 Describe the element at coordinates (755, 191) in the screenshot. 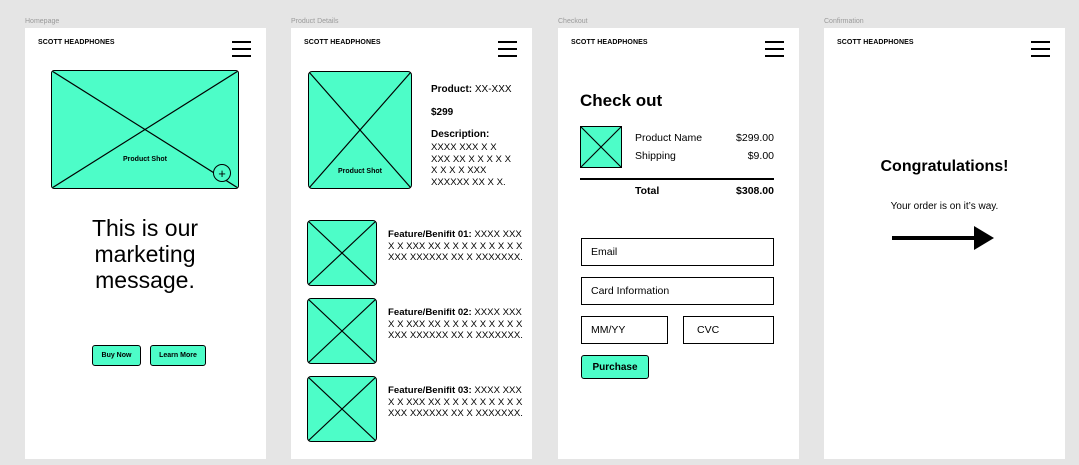

I see `total-value: $308.00` at that location.